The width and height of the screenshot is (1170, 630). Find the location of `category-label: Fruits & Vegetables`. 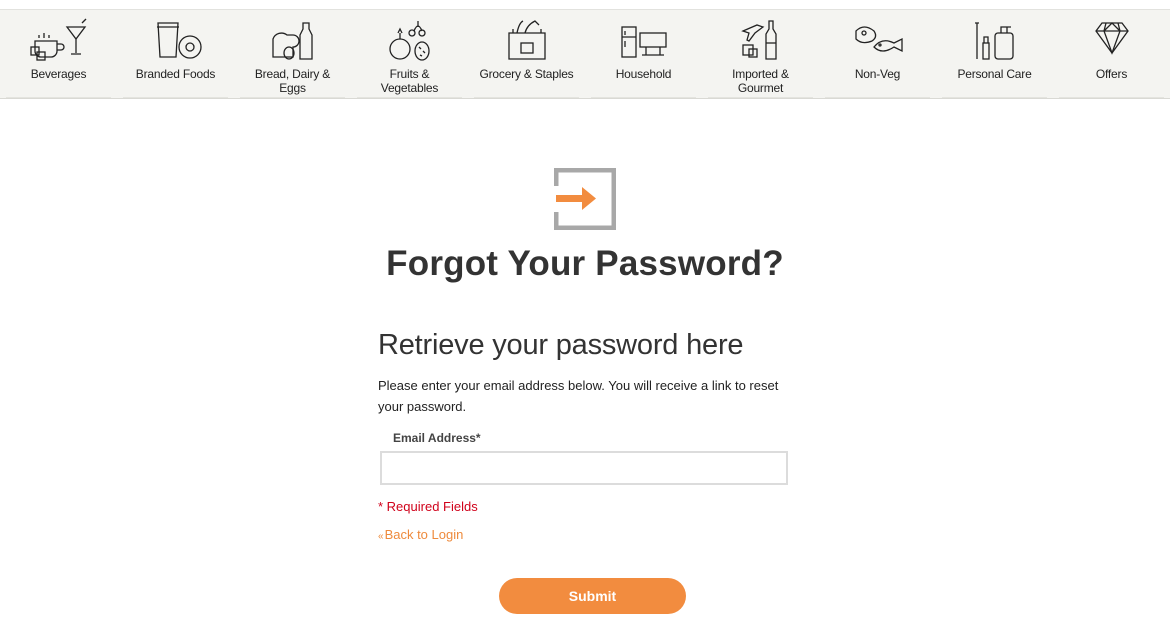

category-label: Fruits & Vegetables is located at coordinates (409, 81).